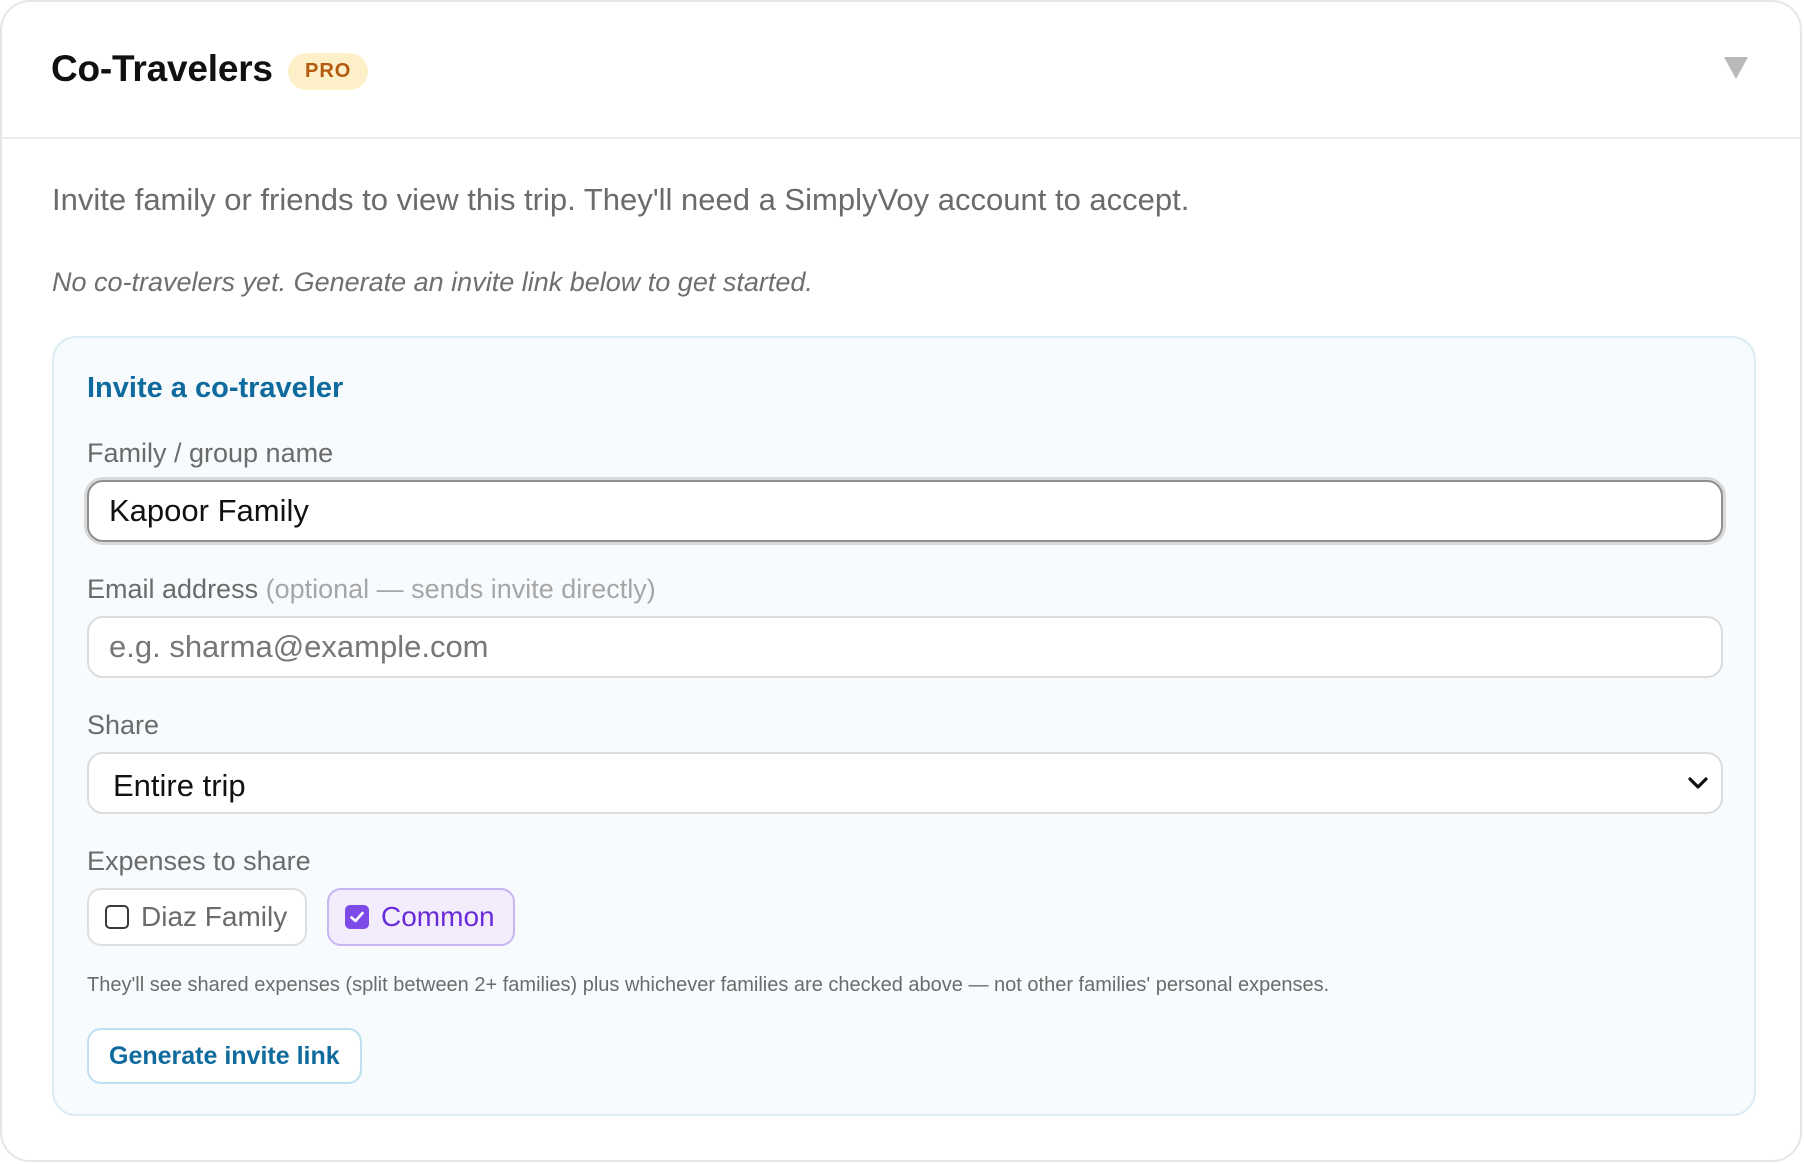 The height and width of the screenshot is (1164, 1804). I want to click on chevron-down-icon, so click(1698, 783).